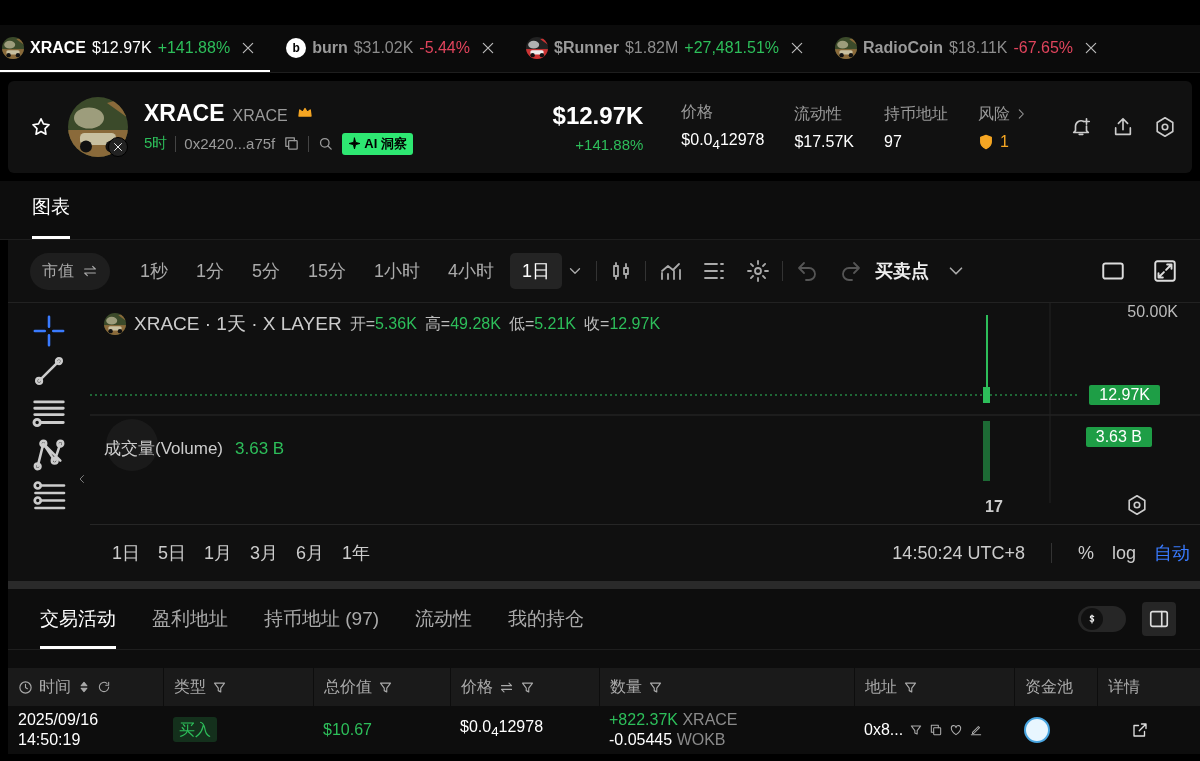  Describe the element at coordinates (41, 127) in the screenshot. I see `star-icon` at that location.